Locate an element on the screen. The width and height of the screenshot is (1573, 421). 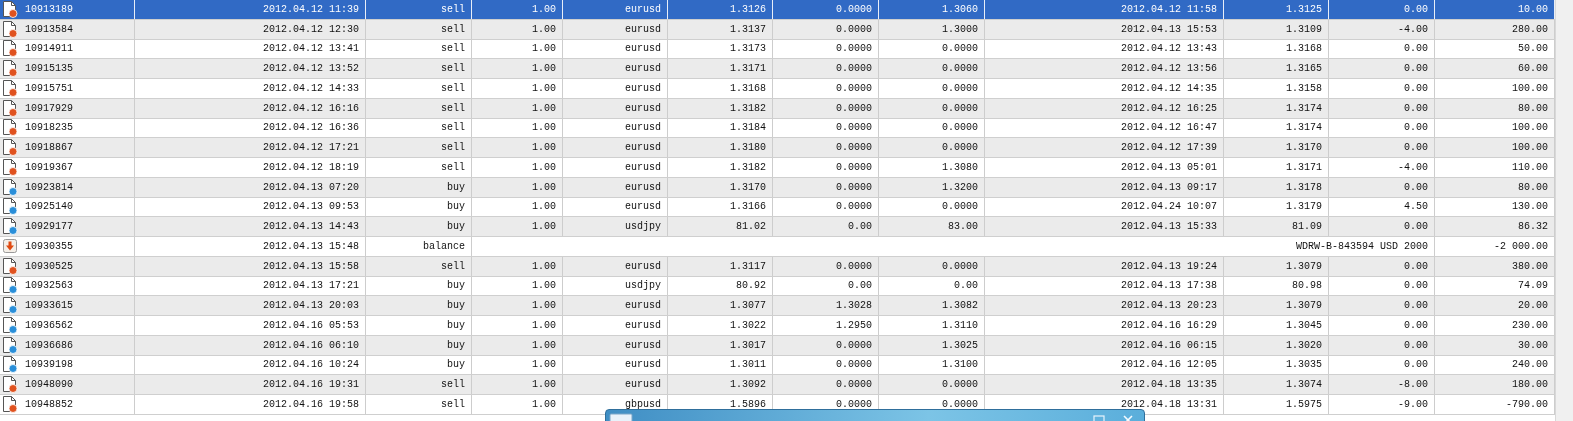
table-row: 10930525 2012.04.13 15:58 sell 1.00 eurusd 1.3117 0.0000 0.0000 2012.04.13 19:24 1.3079 0.00 380.00 is located at coordinates (777, 266).